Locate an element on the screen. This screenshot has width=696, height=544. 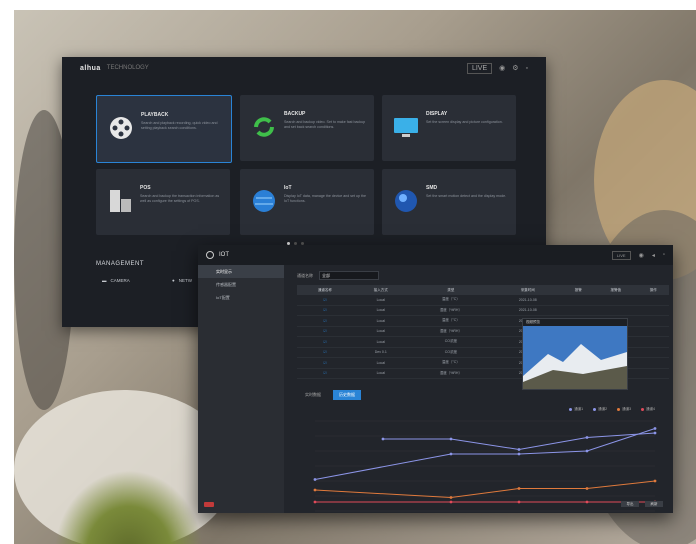
management-item-label: NETW is located at coordinates (185, 280).